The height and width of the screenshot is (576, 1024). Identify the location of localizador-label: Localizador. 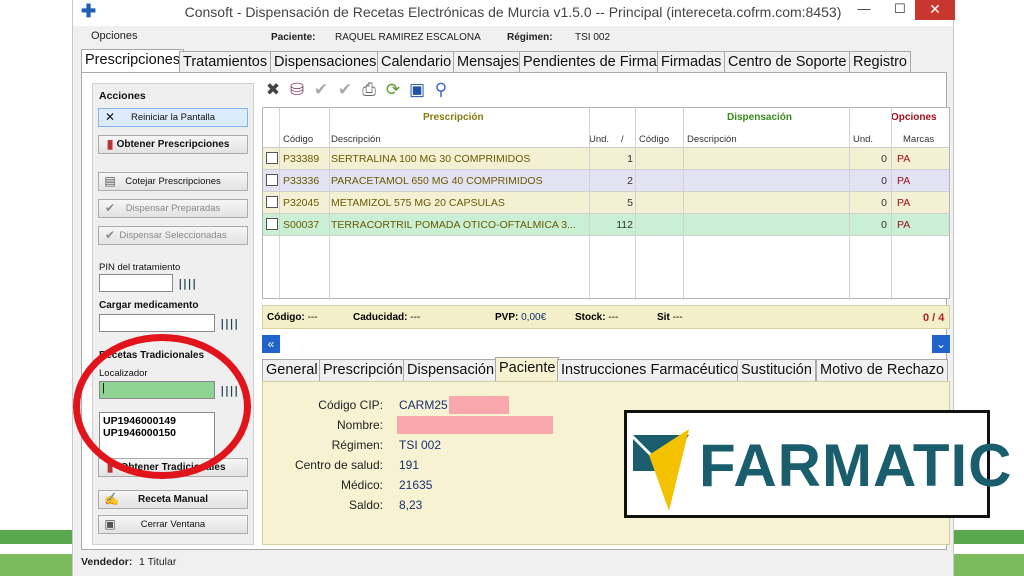
(123, 373).